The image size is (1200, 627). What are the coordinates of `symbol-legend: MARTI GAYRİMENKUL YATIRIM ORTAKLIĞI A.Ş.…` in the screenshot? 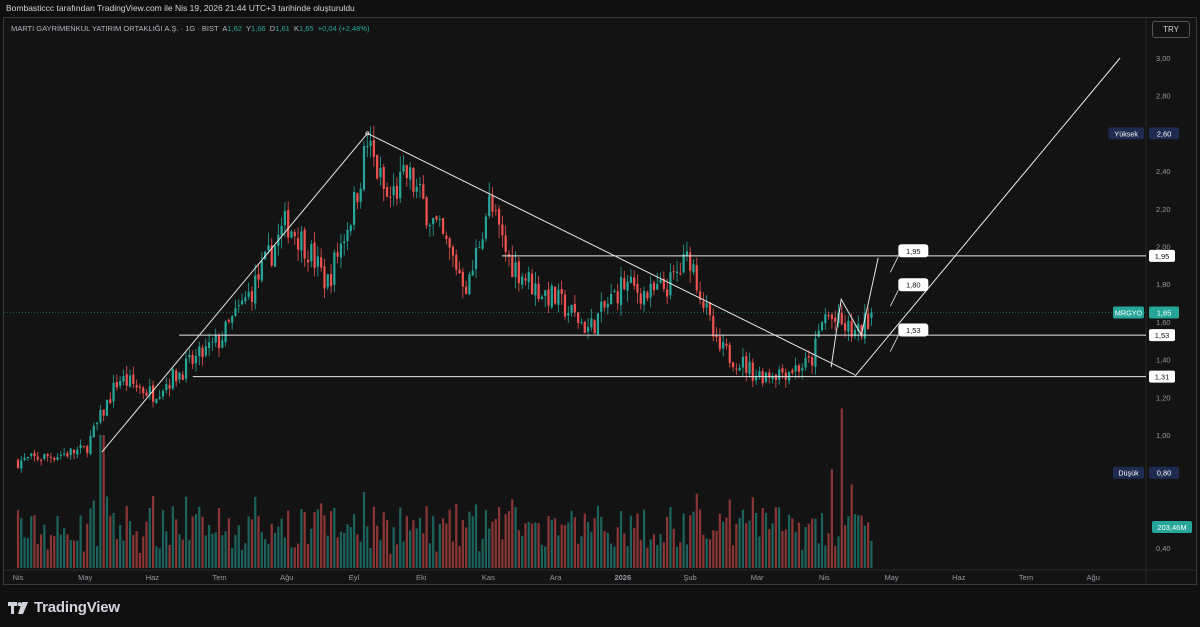 It's located at (190, 28).